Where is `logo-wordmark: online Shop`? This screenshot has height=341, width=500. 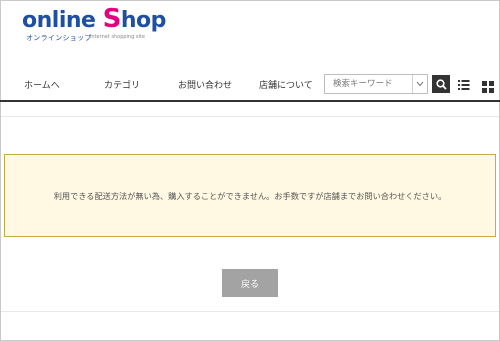 logo-wordmark: online Shop is located at coordinates (94, 20).